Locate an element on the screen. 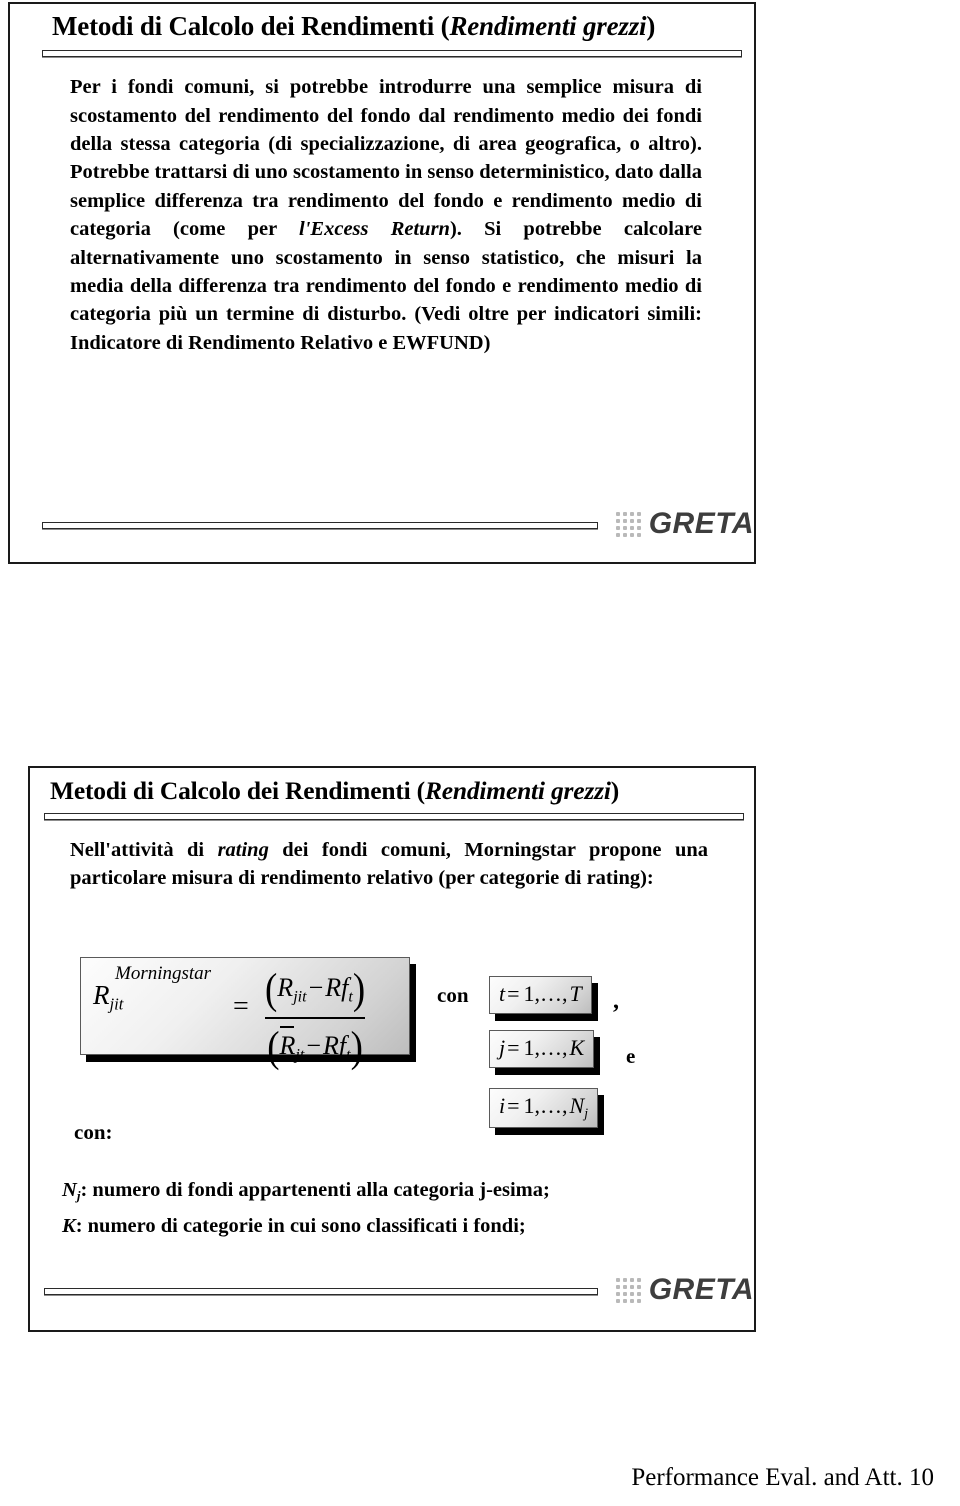 This screenshot has width=960, height=1506. index-j-limit: K is located at coordinates (577, 1047).